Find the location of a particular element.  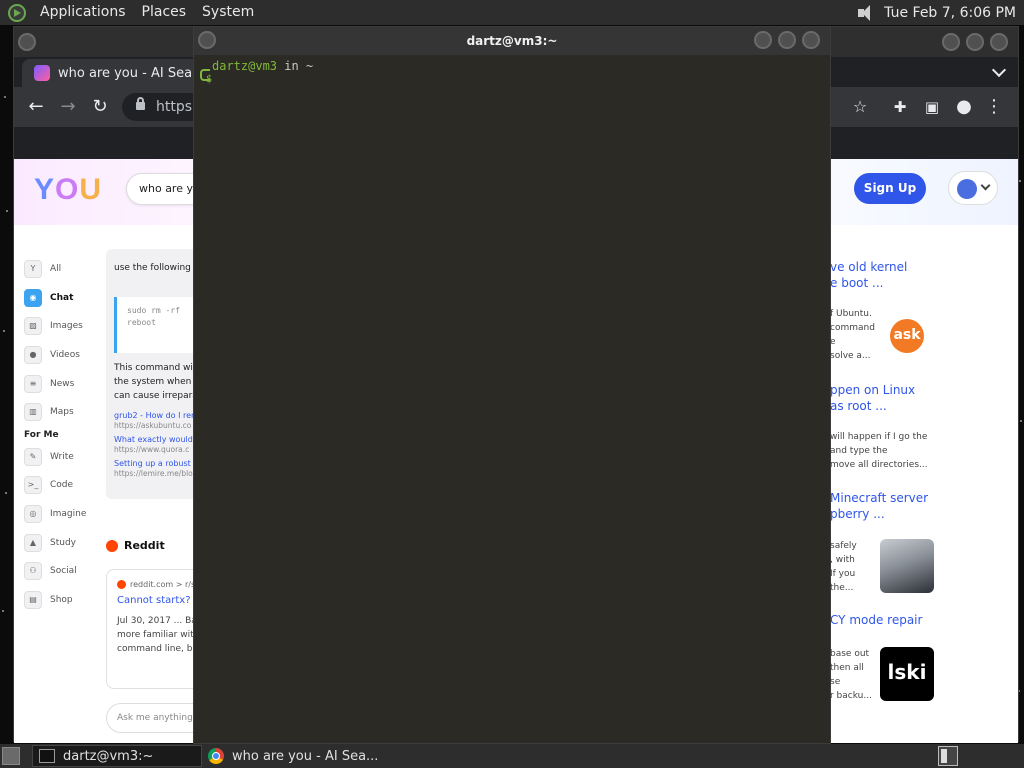

sidebar-item-label: Chat is located at coordinates (62, 297).